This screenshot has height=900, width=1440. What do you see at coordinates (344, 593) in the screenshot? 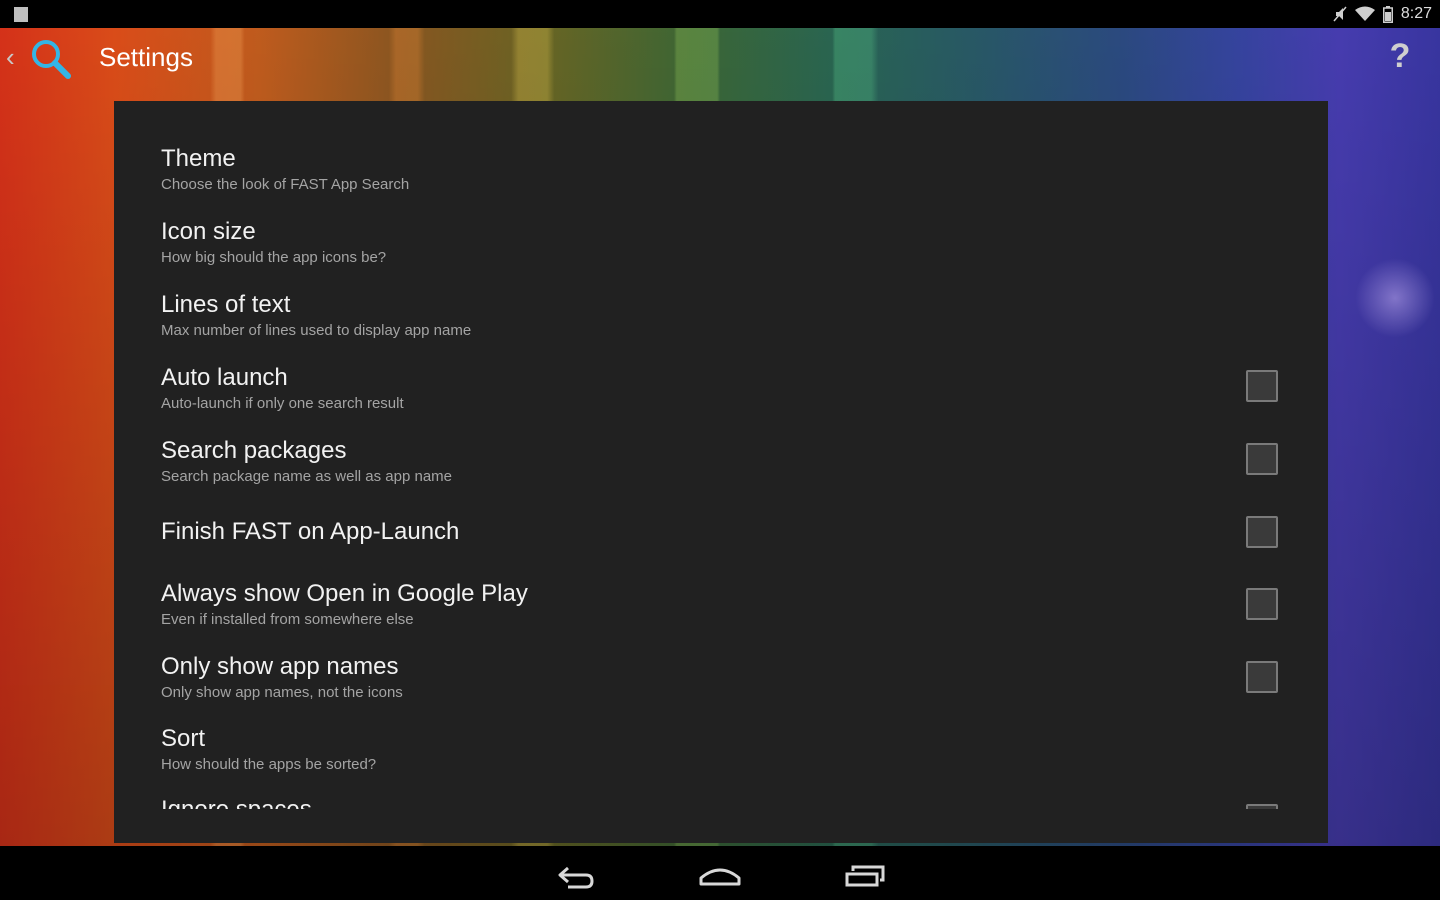
I see `pref-title: Always show Open in Google Play` at bounding box center [344, 593].